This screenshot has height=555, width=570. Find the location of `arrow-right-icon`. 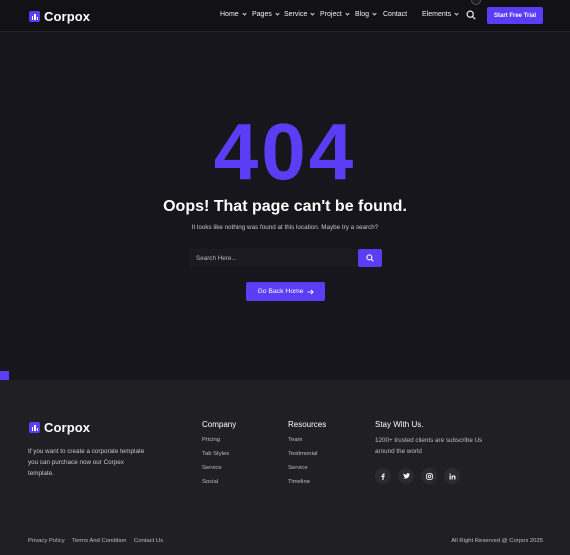

arrow-right-icon is located at coordinates (310, 291).